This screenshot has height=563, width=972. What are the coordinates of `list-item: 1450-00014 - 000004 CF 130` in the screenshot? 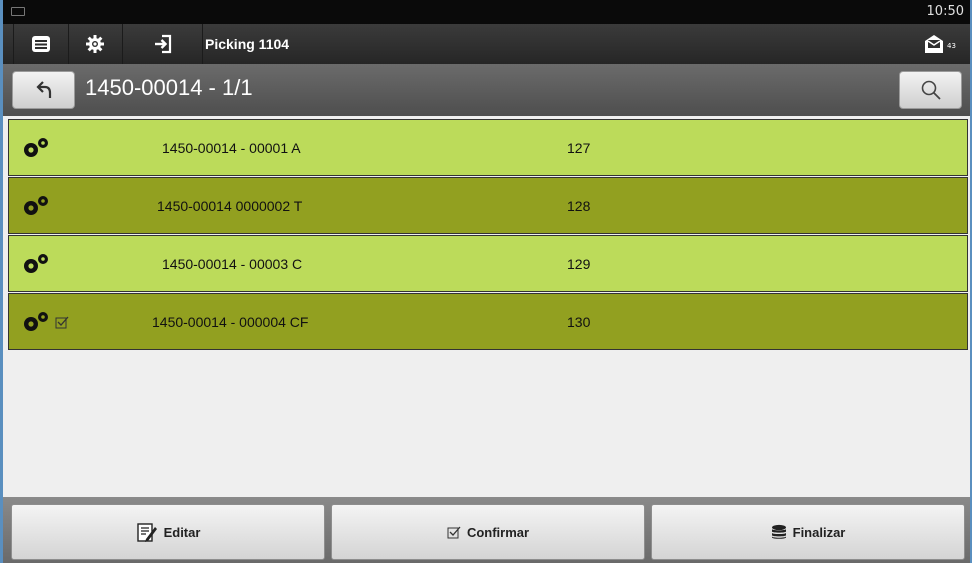 It's located at (488, 321).